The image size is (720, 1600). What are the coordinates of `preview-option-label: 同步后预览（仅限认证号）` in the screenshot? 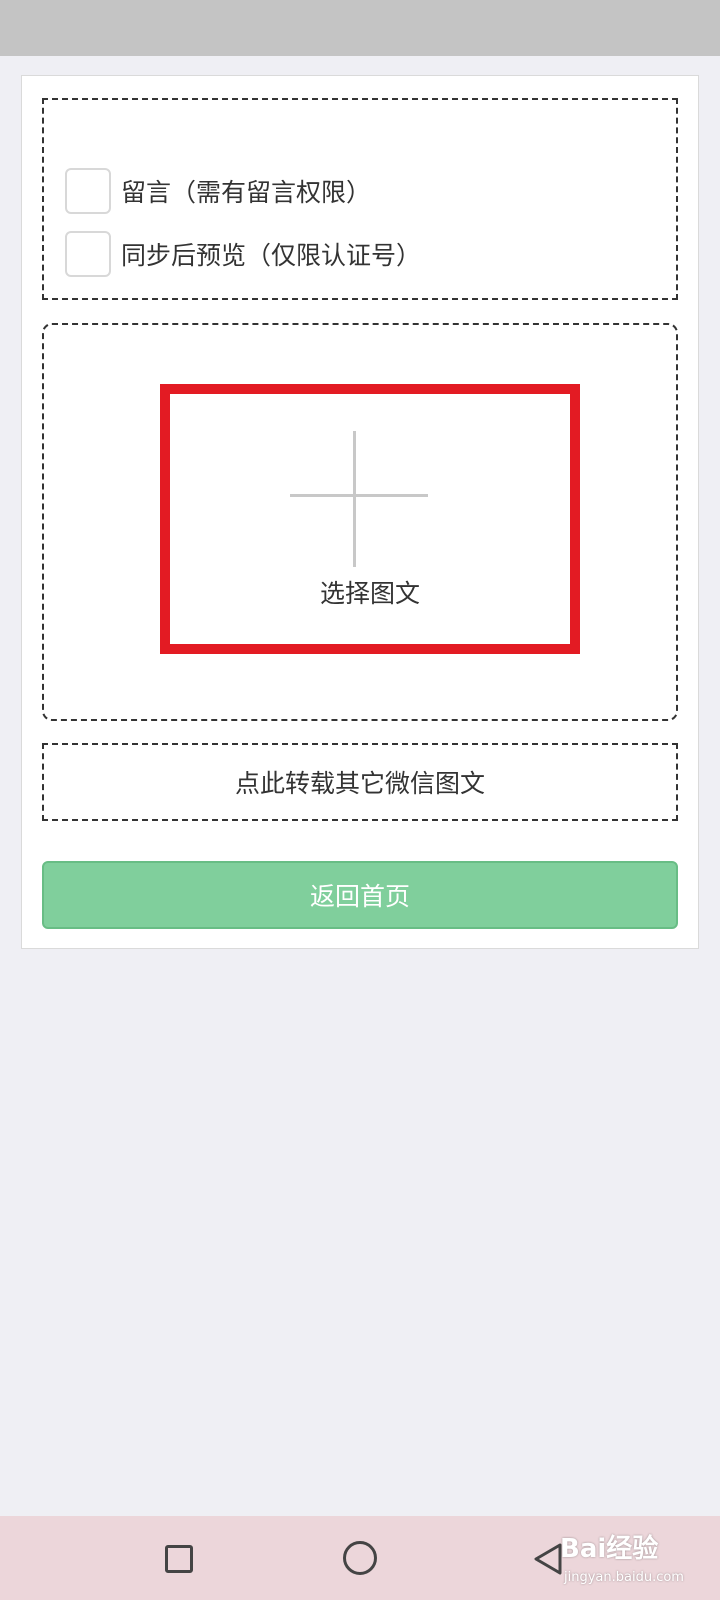 It's located at (271, 255).